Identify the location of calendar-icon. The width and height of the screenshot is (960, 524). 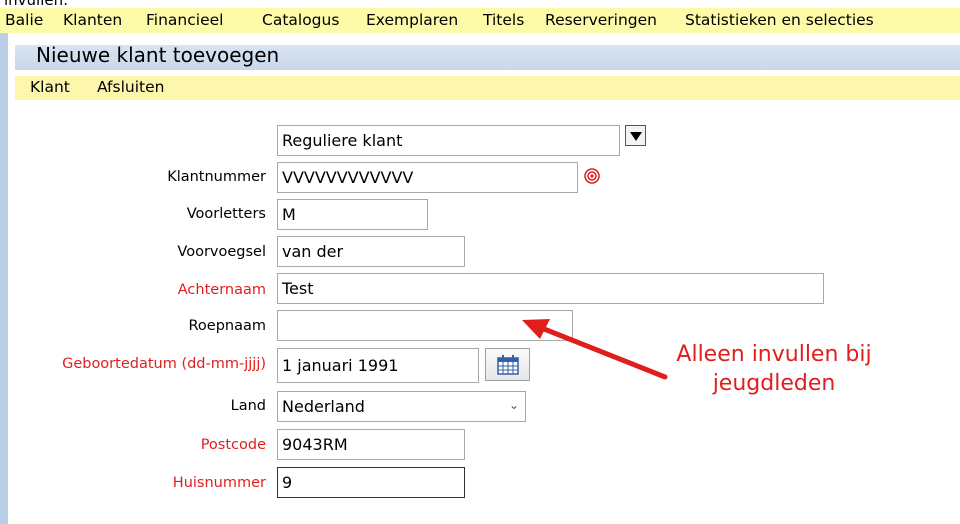
(508, 365).